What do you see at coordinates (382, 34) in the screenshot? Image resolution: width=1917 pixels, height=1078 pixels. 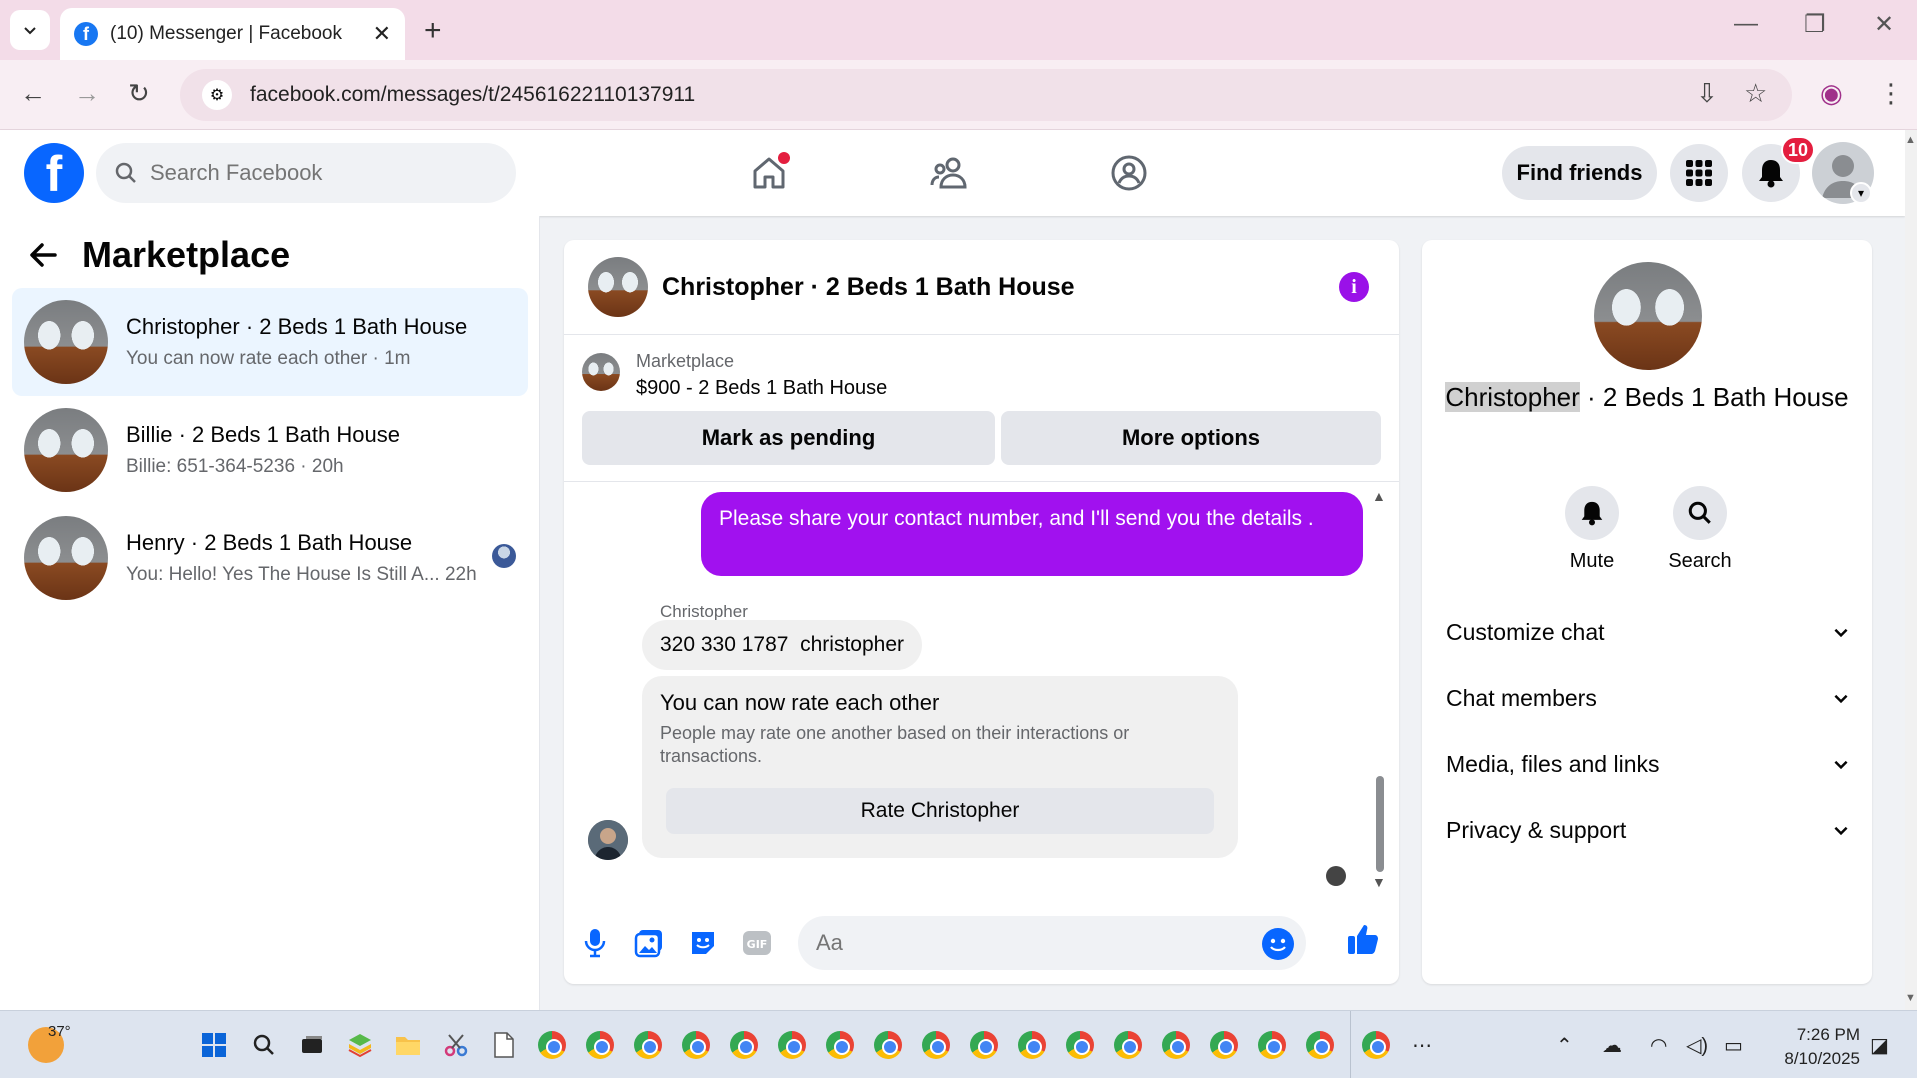 I see `close-tab-icon: ✕` at bounding box center [382, 34].